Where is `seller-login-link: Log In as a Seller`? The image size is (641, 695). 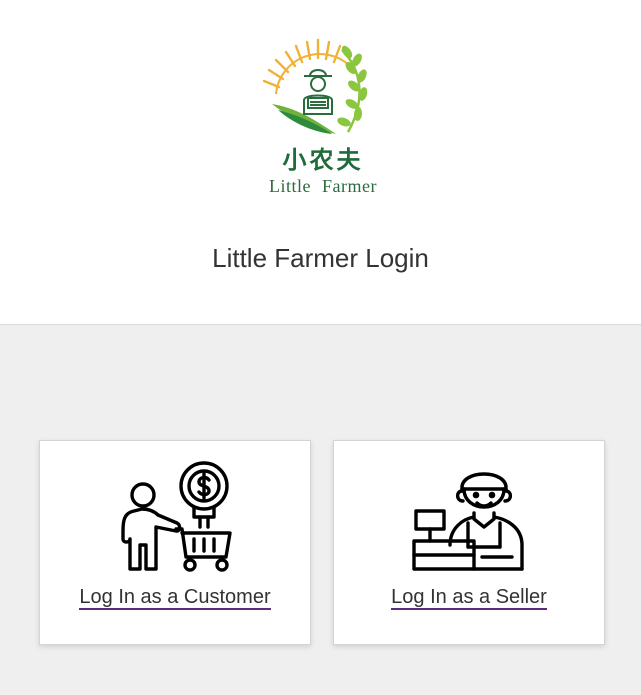
seller-login-link: Log In as a Seller is located at coordinates (469, 598).